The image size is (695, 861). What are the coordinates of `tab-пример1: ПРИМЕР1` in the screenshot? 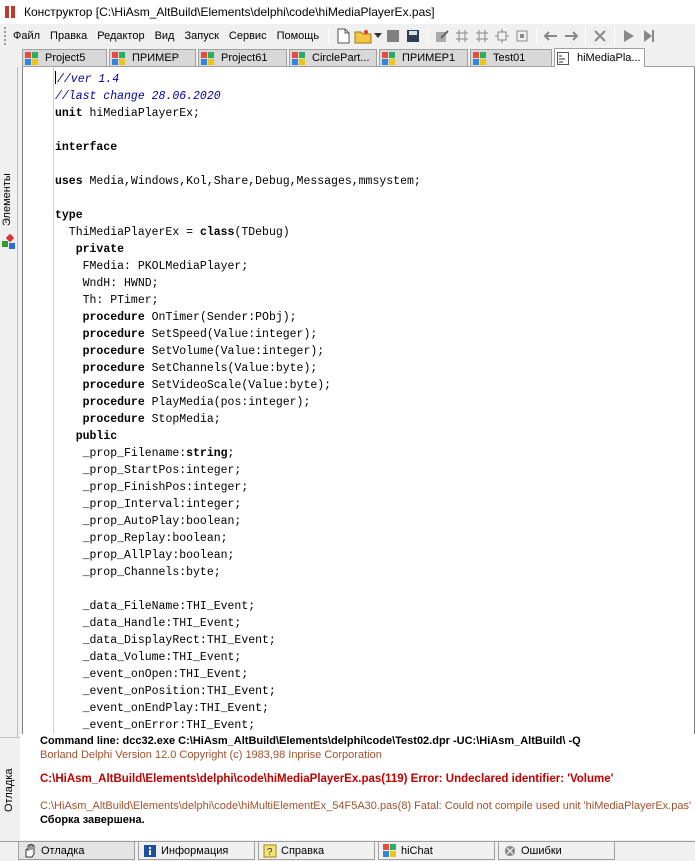 It's located at (423, 57).